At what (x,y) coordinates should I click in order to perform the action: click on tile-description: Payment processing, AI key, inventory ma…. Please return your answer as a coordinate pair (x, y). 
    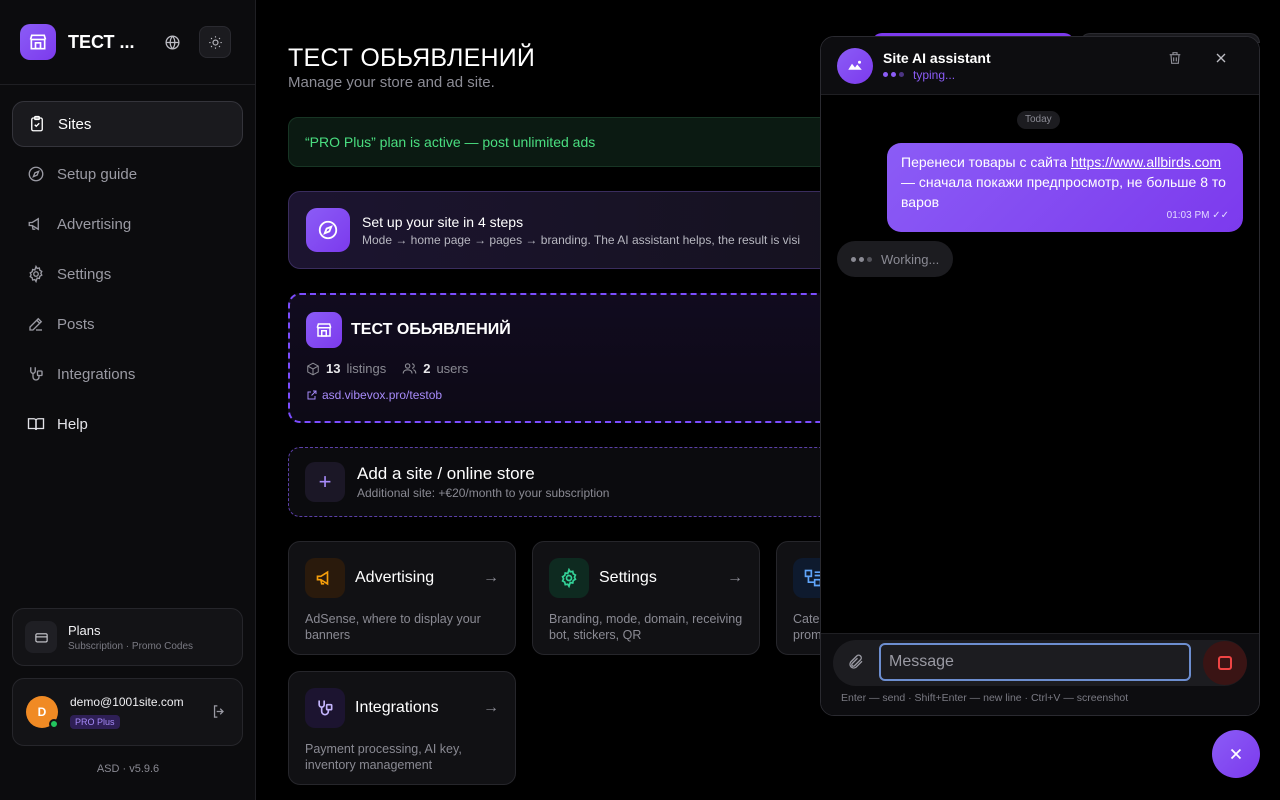
    Looking at the image, I should click on (383, 757).